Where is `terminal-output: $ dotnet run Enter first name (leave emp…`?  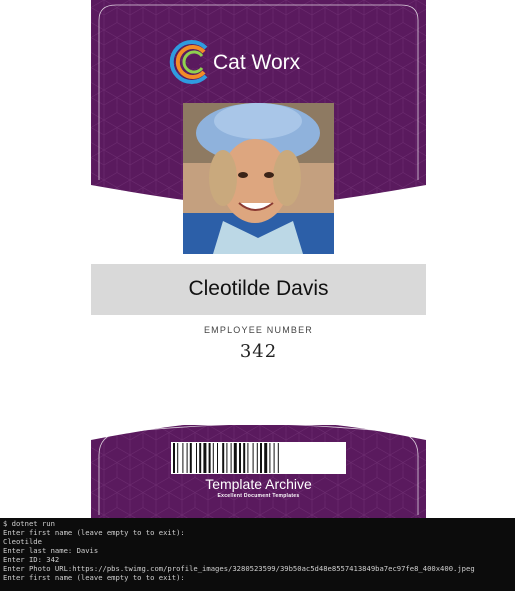 terminal-output: $ dotnet run Enter first name (leave emp… is located at coordinates (257, 554).